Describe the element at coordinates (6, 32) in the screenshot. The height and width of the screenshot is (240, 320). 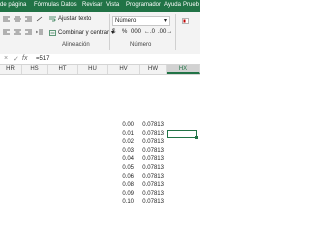
I see `align-left-icon` at that location.